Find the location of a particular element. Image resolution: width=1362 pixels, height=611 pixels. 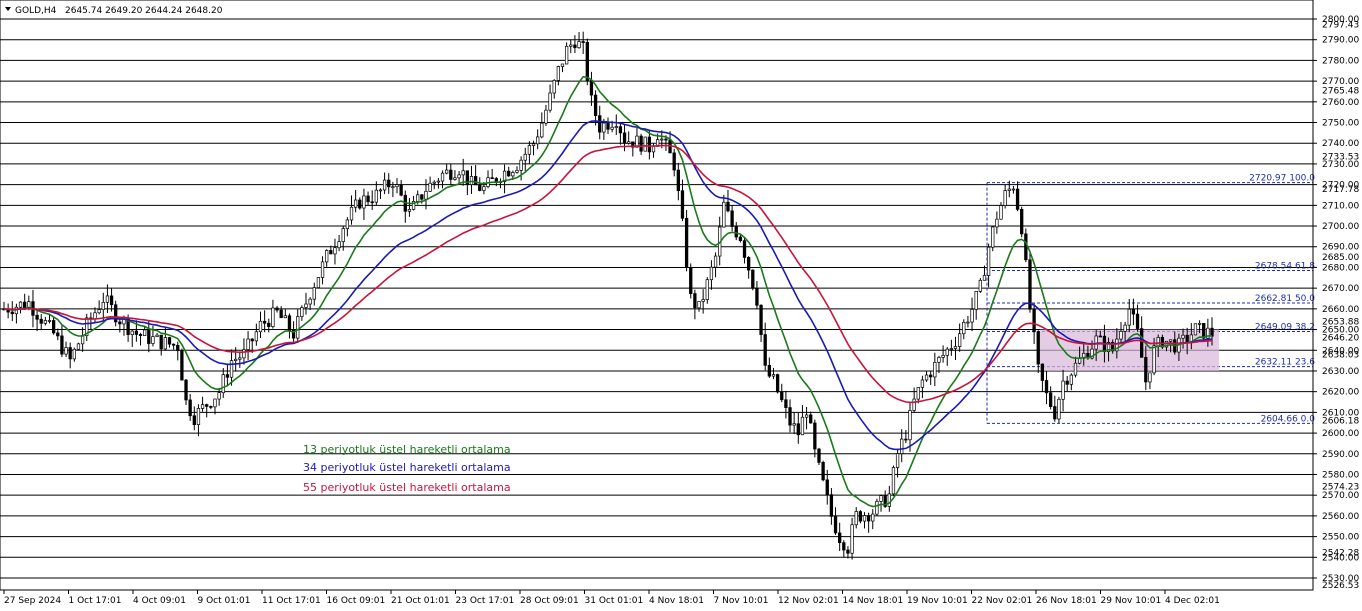

price-extra-label: 2685.00 is located at coordinates (1340, 258).